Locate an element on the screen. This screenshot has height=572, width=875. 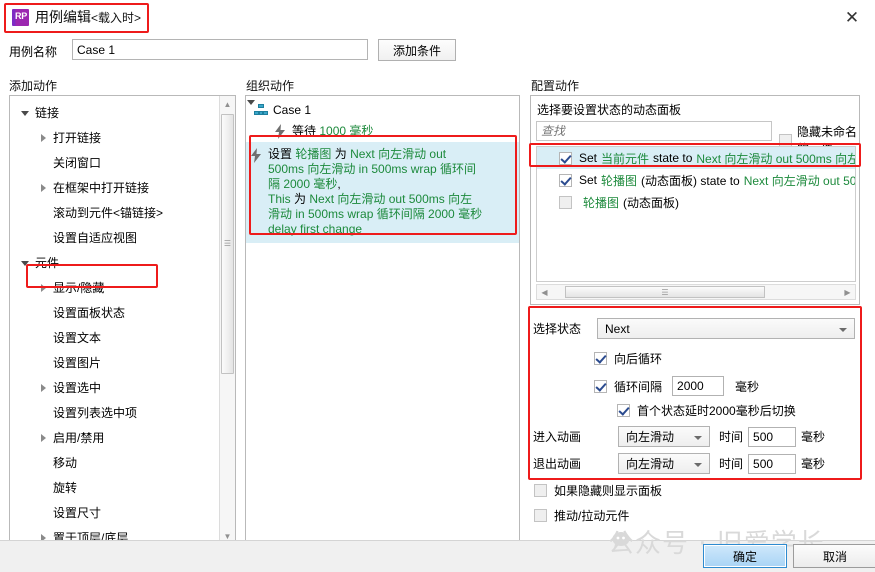
scroll-left-icon: ◀ is located at coordinates (544, 292).